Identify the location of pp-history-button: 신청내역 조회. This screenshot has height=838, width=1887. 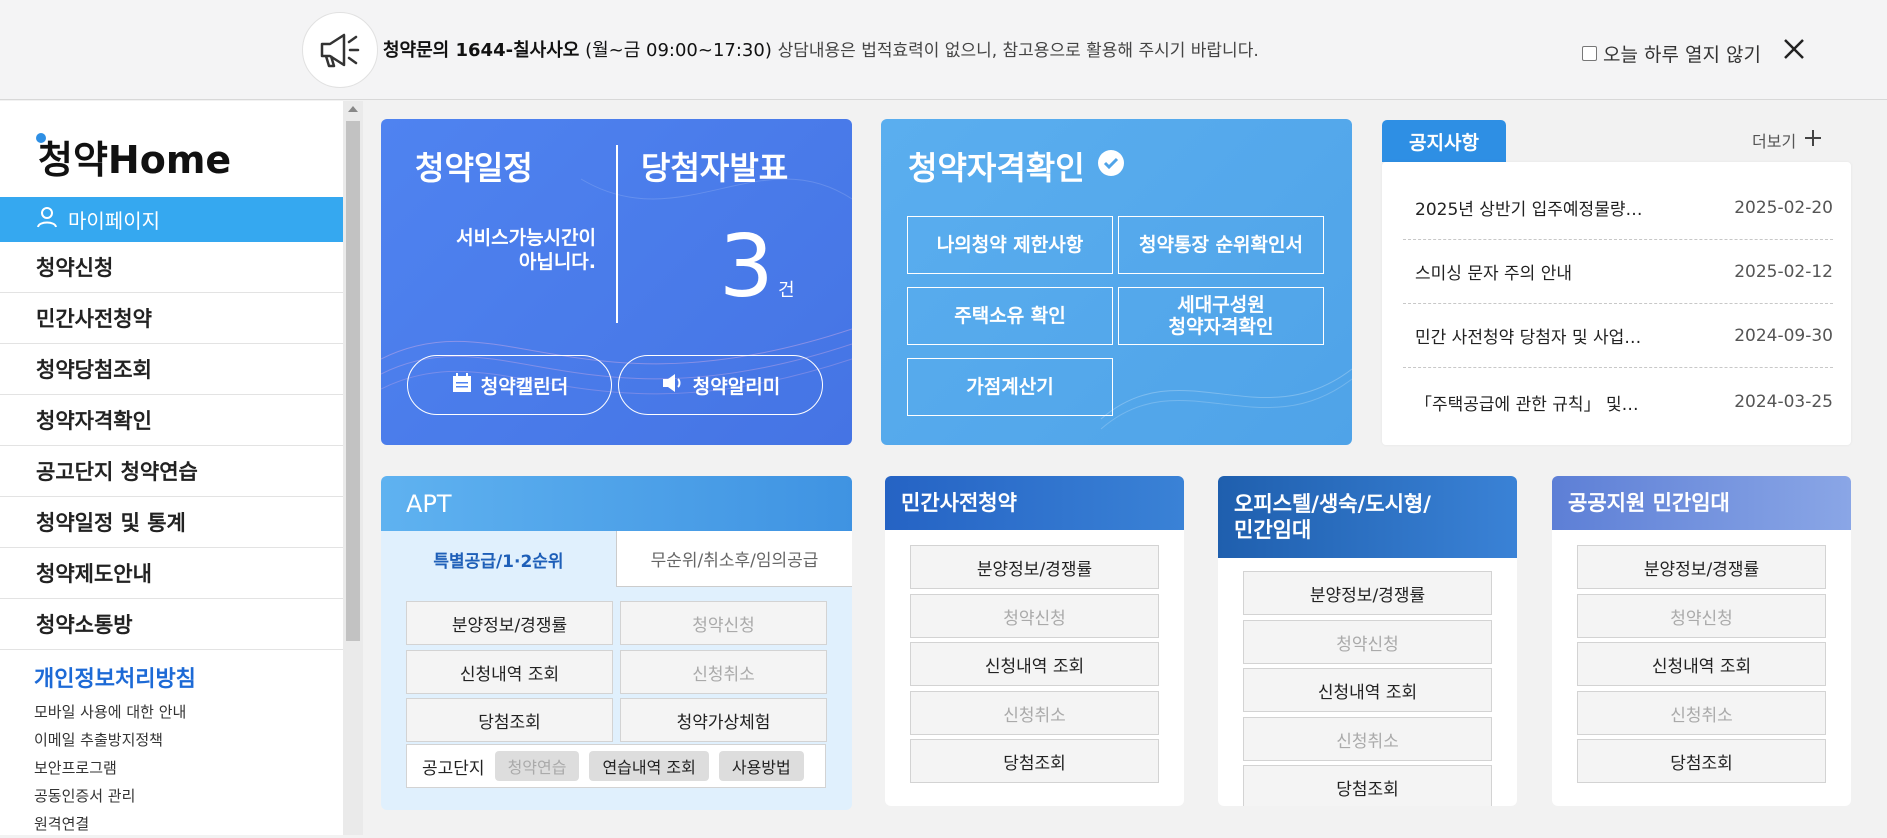
(1034, 664).